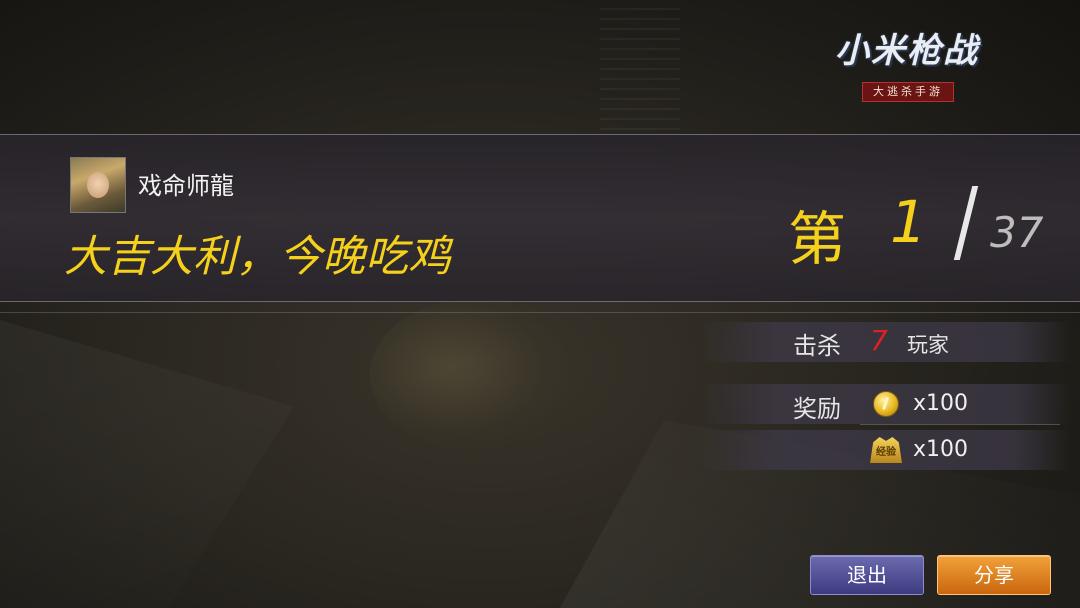 The height and width of the screenshot is (608, 1080). I want to click on experience-amount: x100, so click(941, 449).